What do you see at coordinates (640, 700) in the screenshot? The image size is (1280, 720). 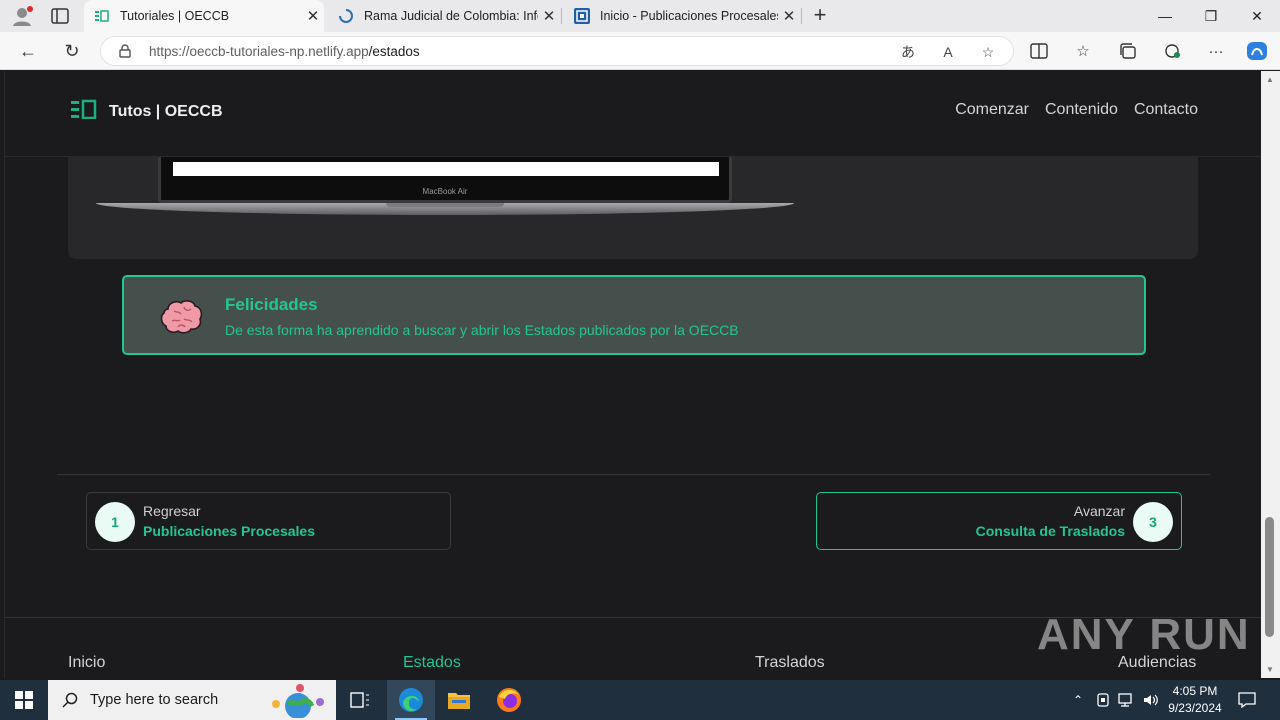 I see `windows-taskbar: Type here to search ⌃ 4:05 PM 9/23/2024` at bounding box center [640, 700].